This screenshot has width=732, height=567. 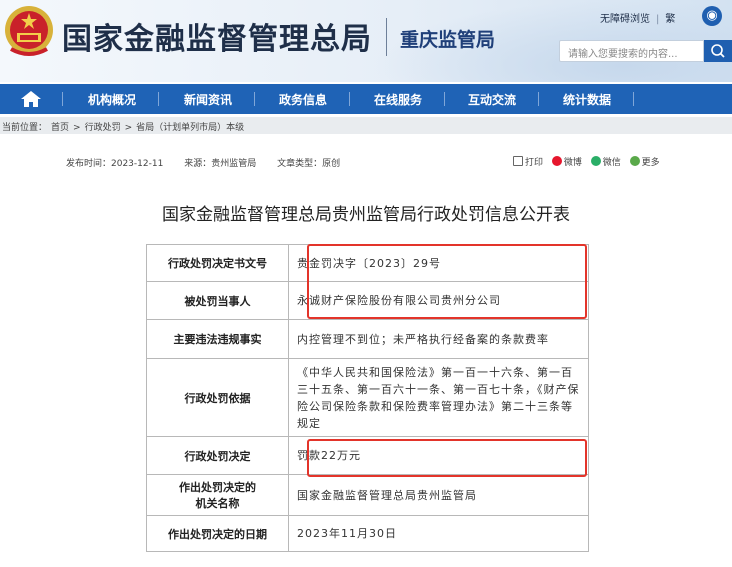 I want to click on branch-title: 重庆监管局, so click(x=448, y=40).